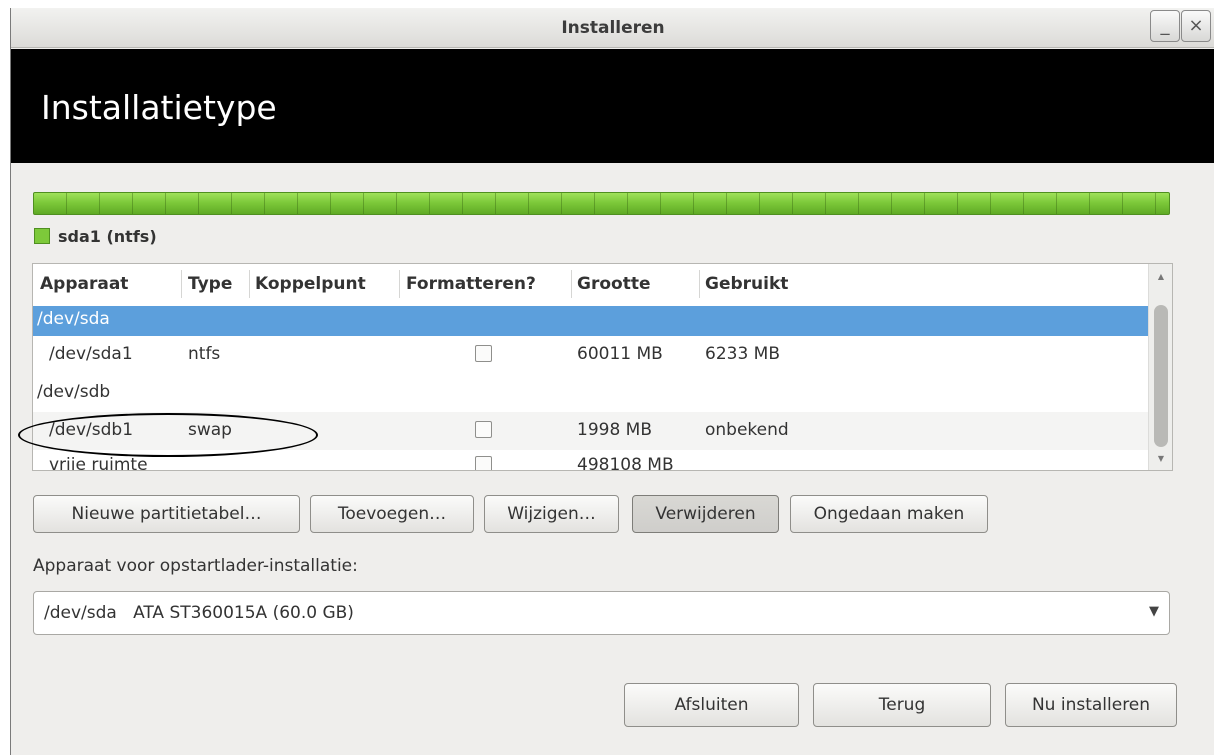 The image size is (1214, 755). Describe the element at coordinates (1165, 26) in the screenshot. I see `minimize-button: _` at that location.